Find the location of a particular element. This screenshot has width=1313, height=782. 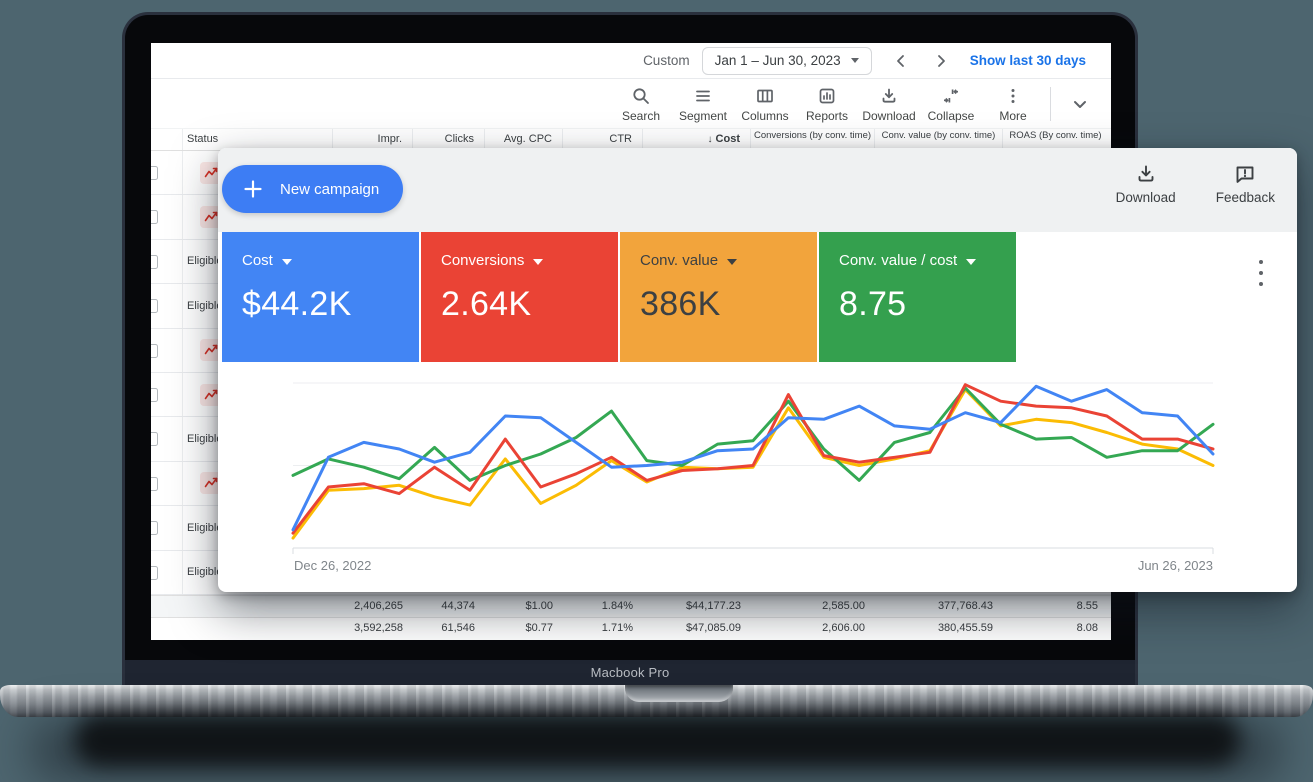

total-cost: $44,177.23 is located at coordinates (713, 606).